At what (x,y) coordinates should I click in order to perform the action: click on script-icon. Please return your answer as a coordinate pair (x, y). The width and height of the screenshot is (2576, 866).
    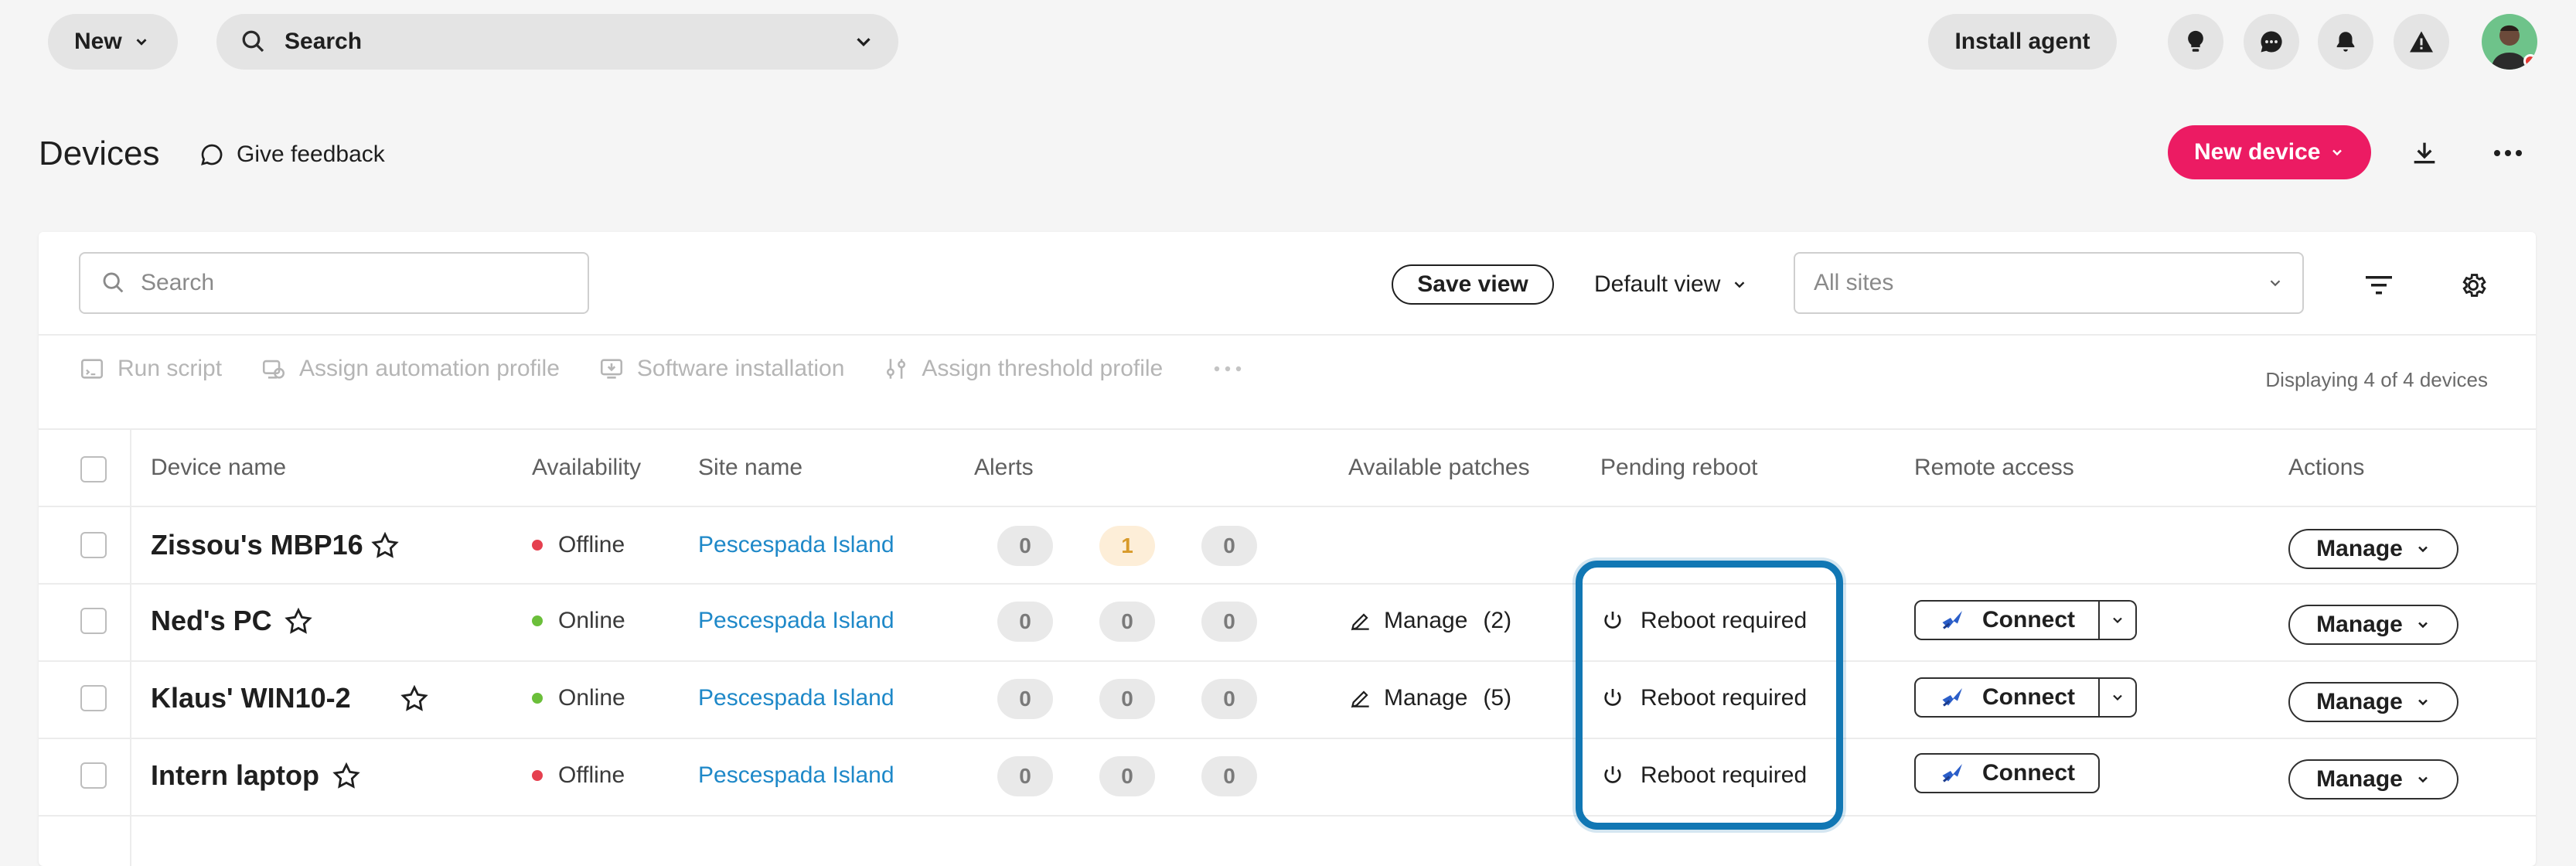
    Looking at the image, I should click on (92, 369).